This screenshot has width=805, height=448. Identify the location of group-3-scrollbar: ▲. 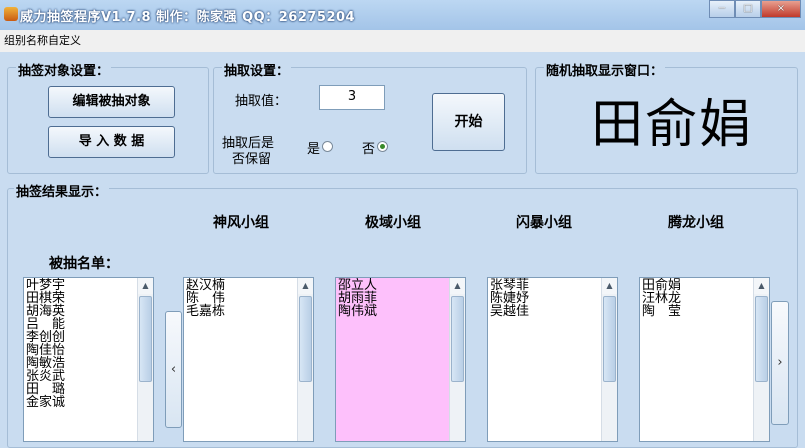
(609, 359).